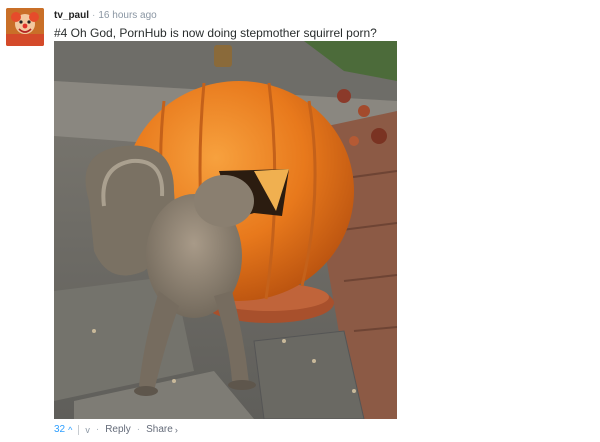 The height and width of the screenshot is (442, 600). Describe the element at coordinates (159, 430) in the screenshot. I see `share-button: Share` at that location.